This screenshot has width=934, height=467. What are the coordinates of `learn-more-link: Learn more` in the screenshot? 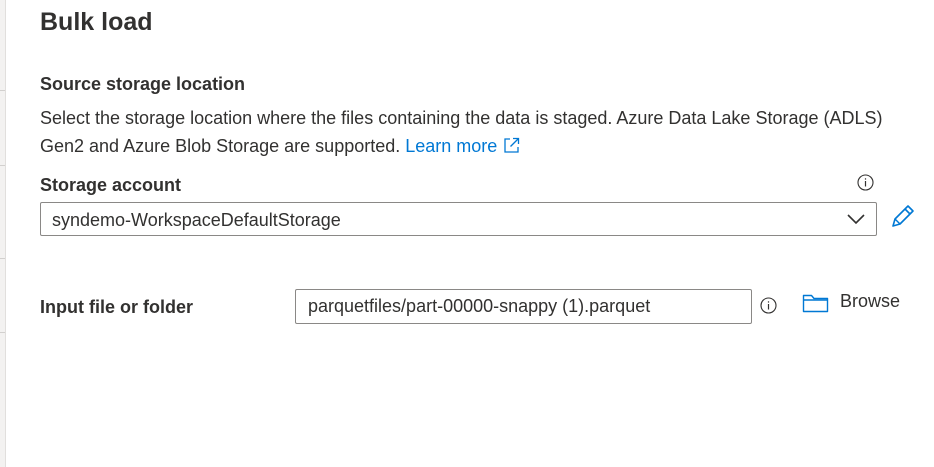 It's located at (462, 146).